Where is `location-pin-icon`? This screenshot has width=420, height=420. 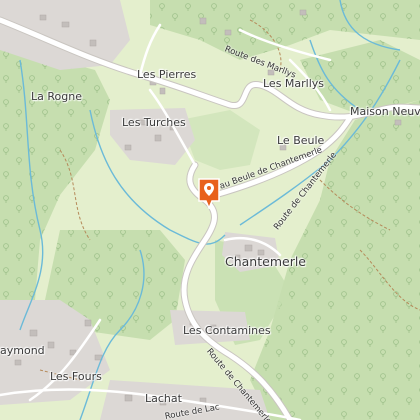
location-pin-icon is located at coordinates (209, 193).